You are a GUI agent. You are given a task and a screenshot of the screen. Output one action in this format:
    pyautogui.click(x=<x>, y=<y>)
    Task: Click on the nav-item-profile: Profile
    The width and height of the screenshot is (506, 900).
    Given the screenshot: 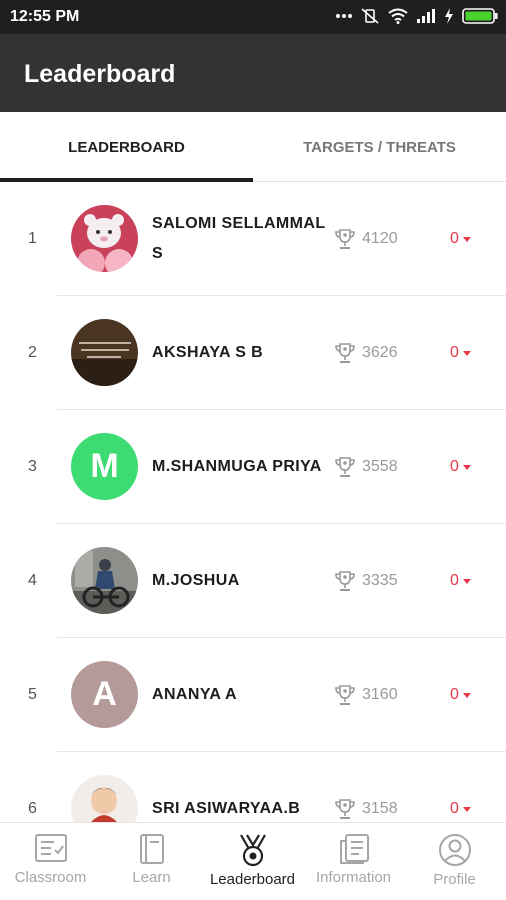 What is the action you would take?
    pyautogui.click(x=454, y=861)
    